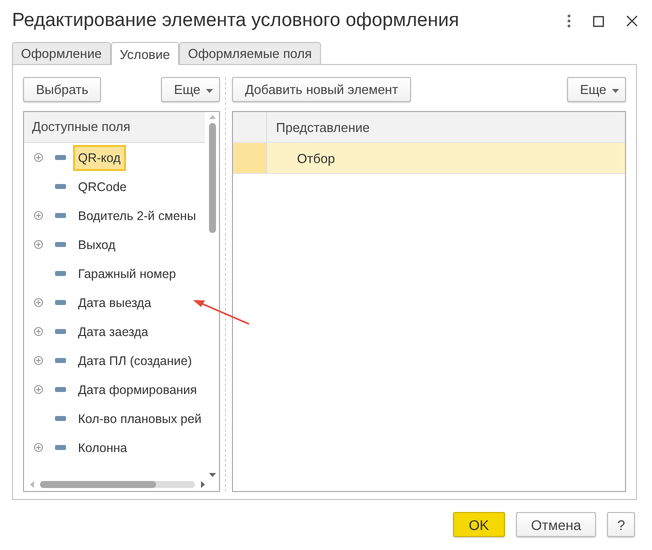 Image resolution: width=652 pixels, height=550 pixels. What do you see at coordinates (117, 484) in the screenshot?
I see `scrollbar` at bounding box center [117, 484].